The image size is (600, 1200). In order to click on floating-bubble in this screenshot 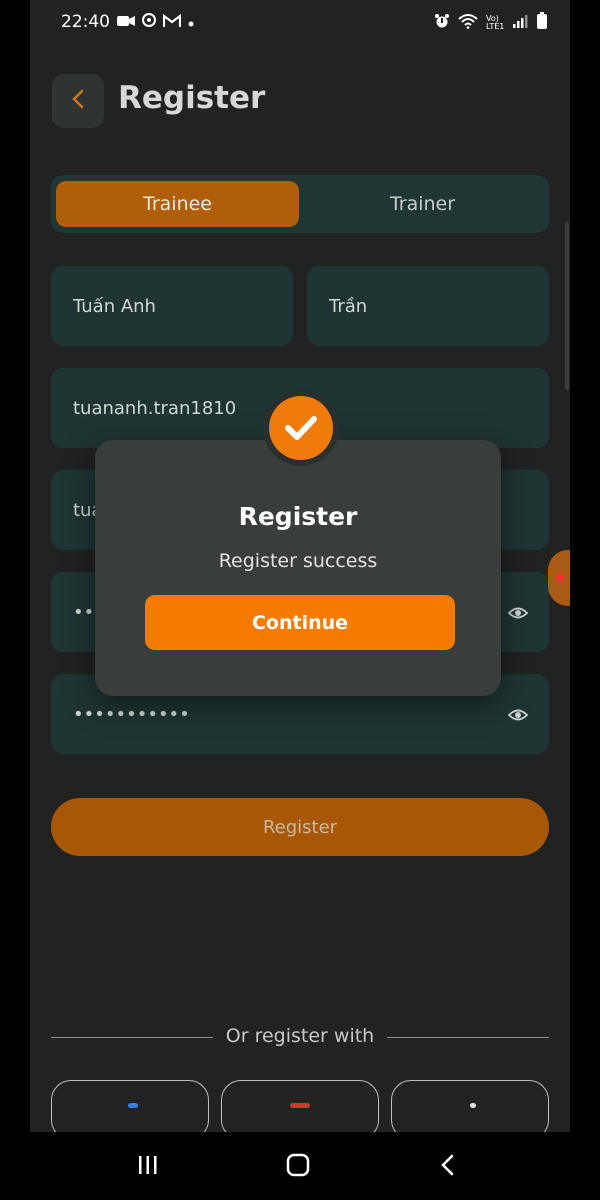, I will do `click(559, 578)`.